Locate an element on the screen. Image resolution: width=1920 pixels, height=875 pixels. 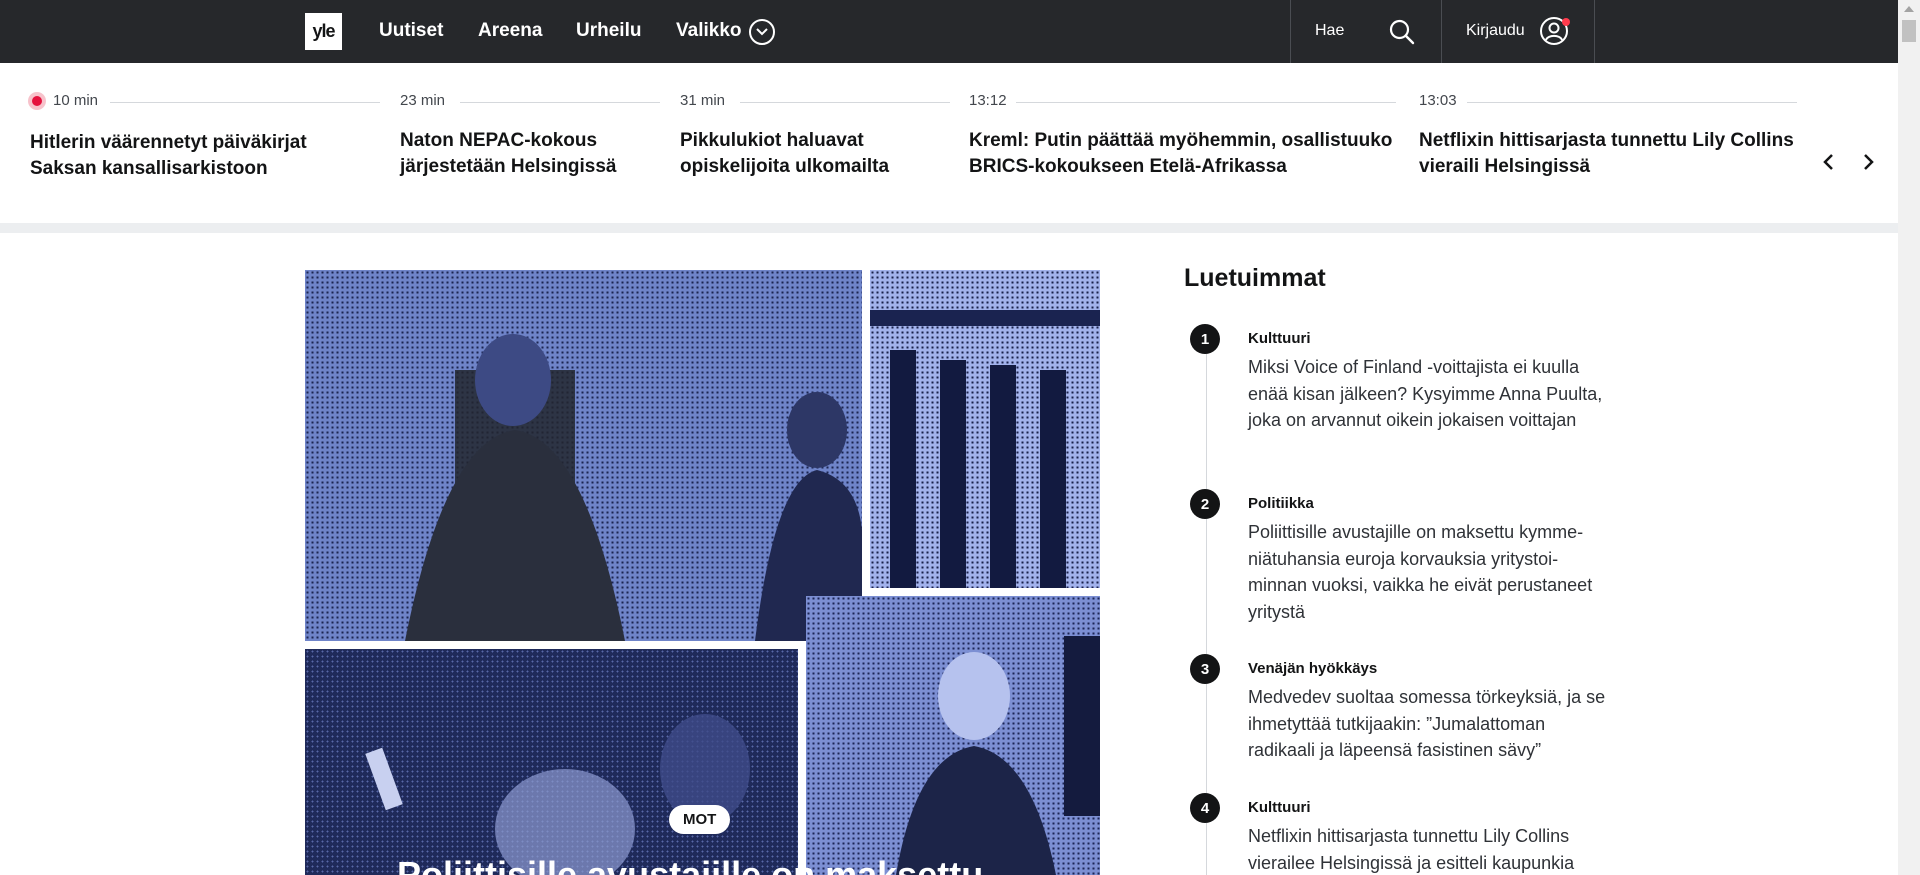
rank-badge: 3 is located at coordinates (1205, 669).